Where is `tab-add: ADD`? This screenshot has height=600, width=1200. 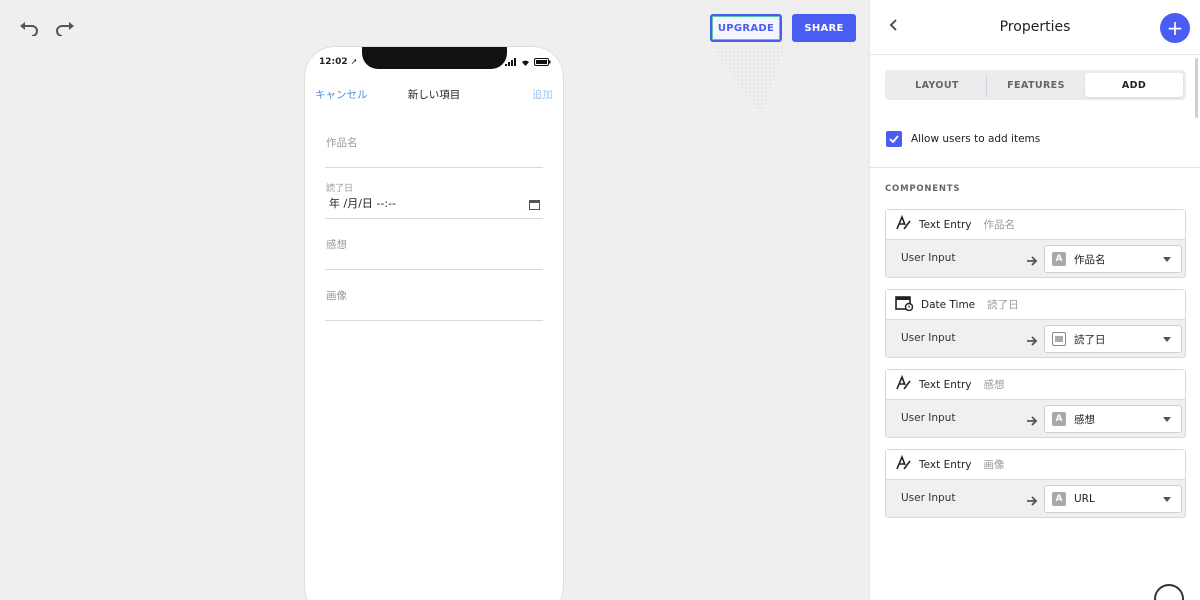 tab-add: ADD is located at coordinates (1134, 85).